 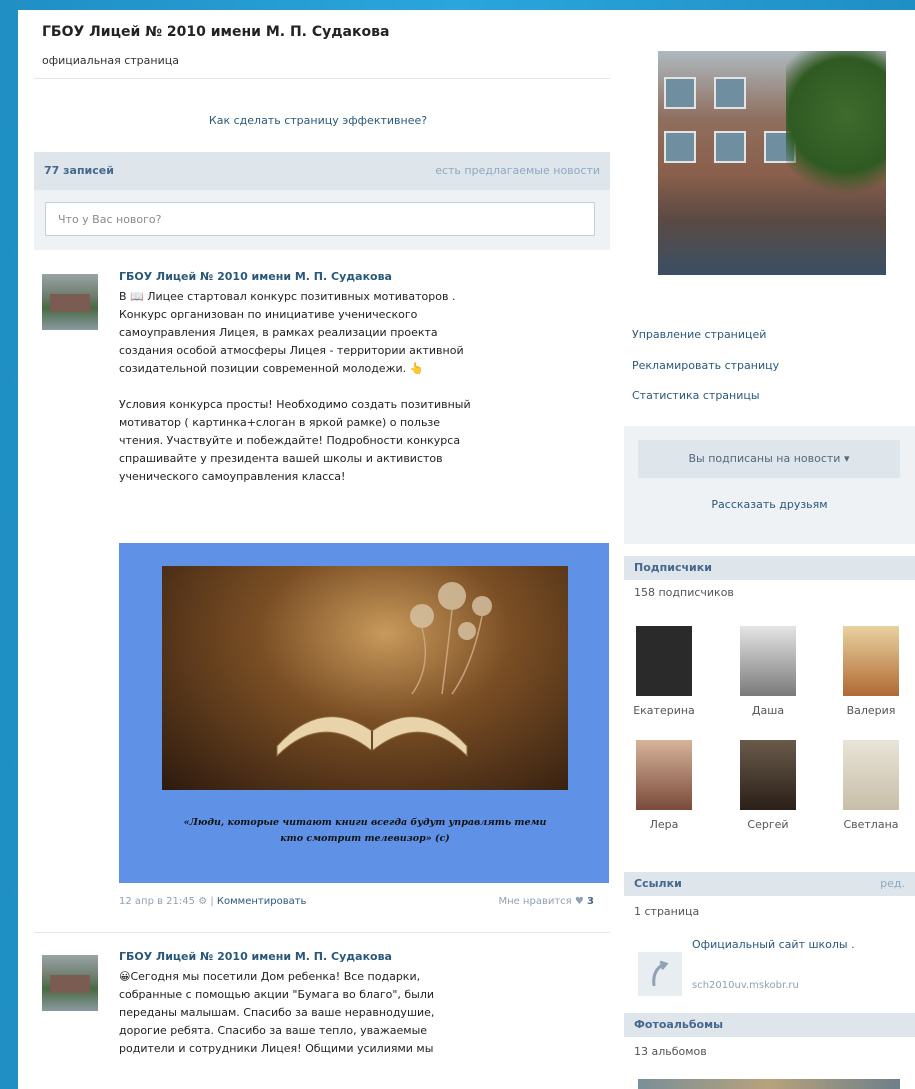 What do you see at coordinates (517, 170) in the screenshot?
I see `suggested-news-link: есть предлагаемые новости` at bounding box center [517, 170].